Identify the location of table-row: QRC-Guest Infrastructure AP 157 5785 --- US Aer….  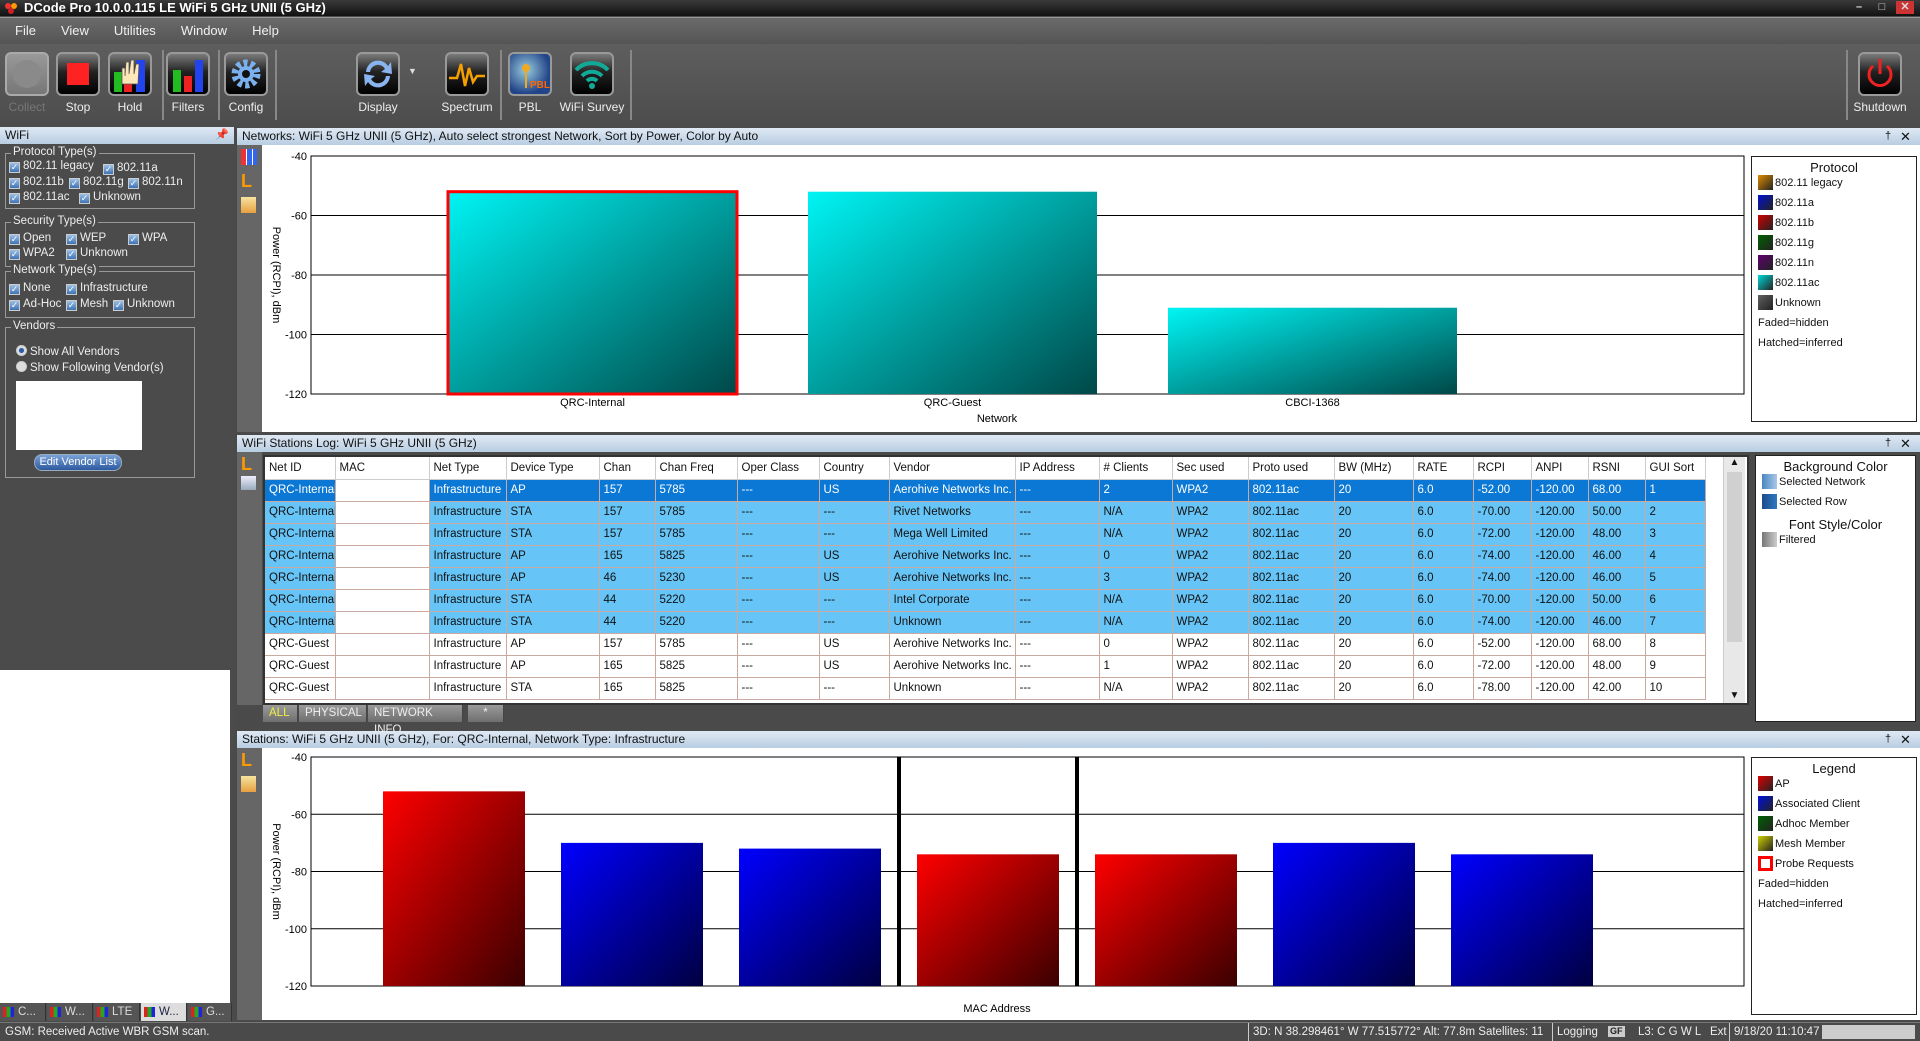
(985, 644).